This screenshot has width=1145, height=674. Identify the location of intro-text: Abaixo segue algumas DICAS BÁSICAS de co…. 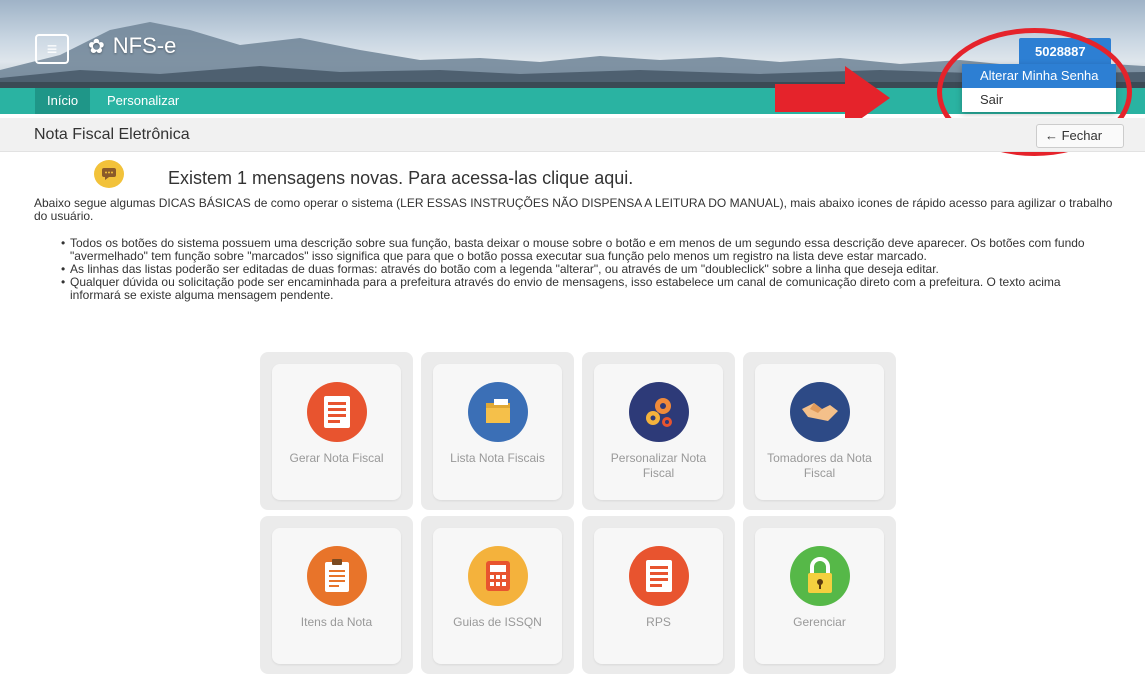
(573, 209).